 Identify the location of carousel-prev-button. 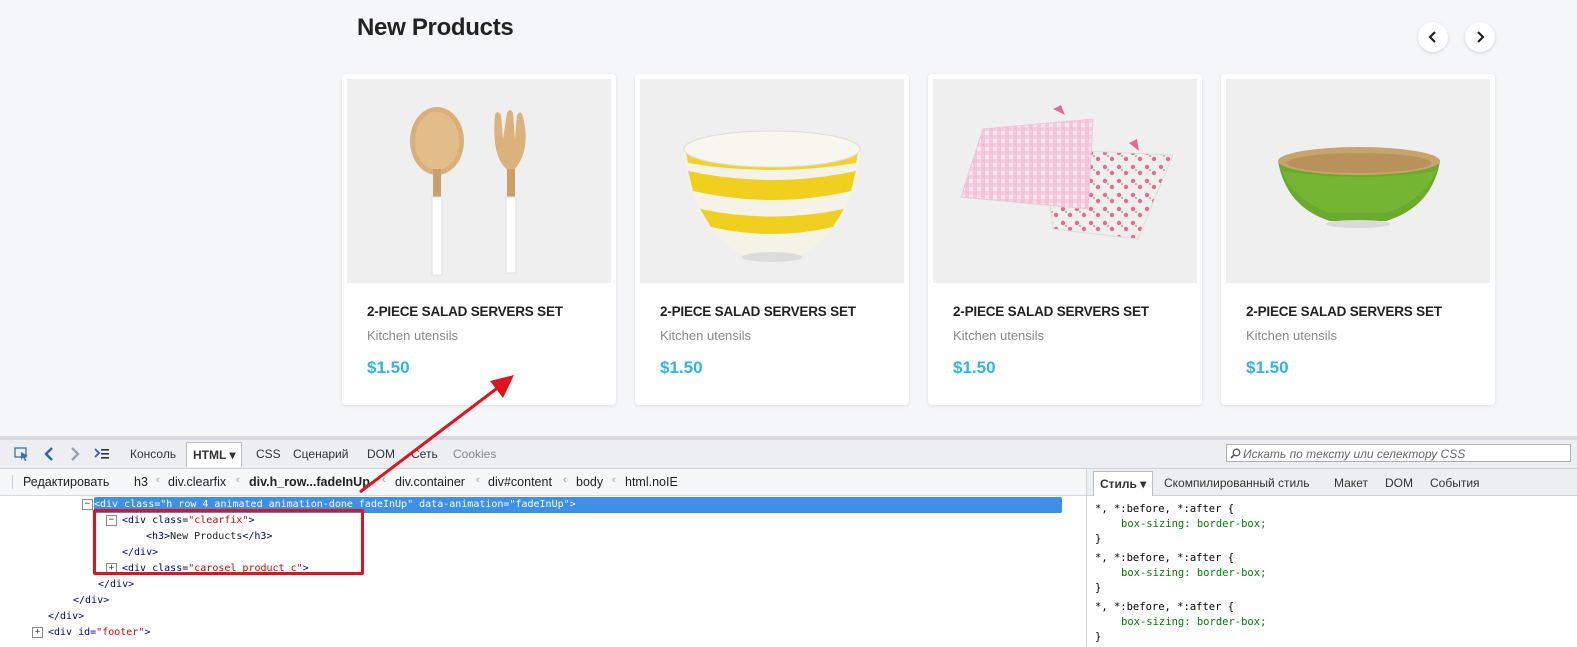
(1433, 37).